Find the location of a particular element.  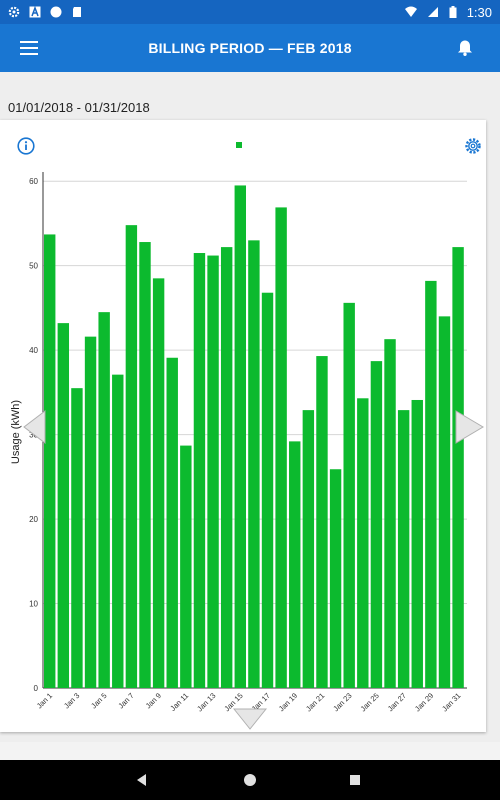

x-tick-label: Jan 1 is located at coordinates (44, 700).